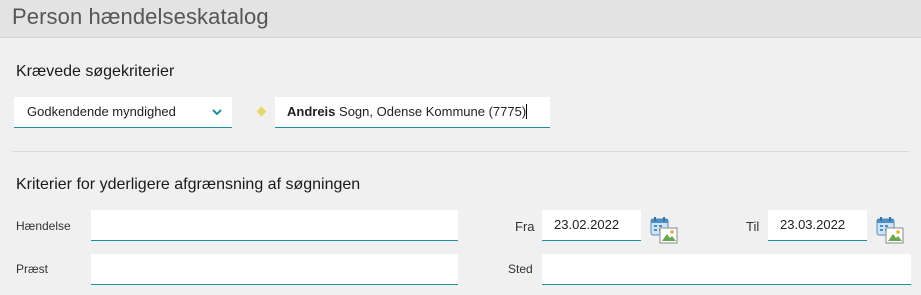 This screenshot has width=921, height=295. What do you see at coordinates (431, 111) in the screenshot?
I see `authority-suggestion-text: Sogn, Odense Kommune (7775)` at bounding box center [431, 111].